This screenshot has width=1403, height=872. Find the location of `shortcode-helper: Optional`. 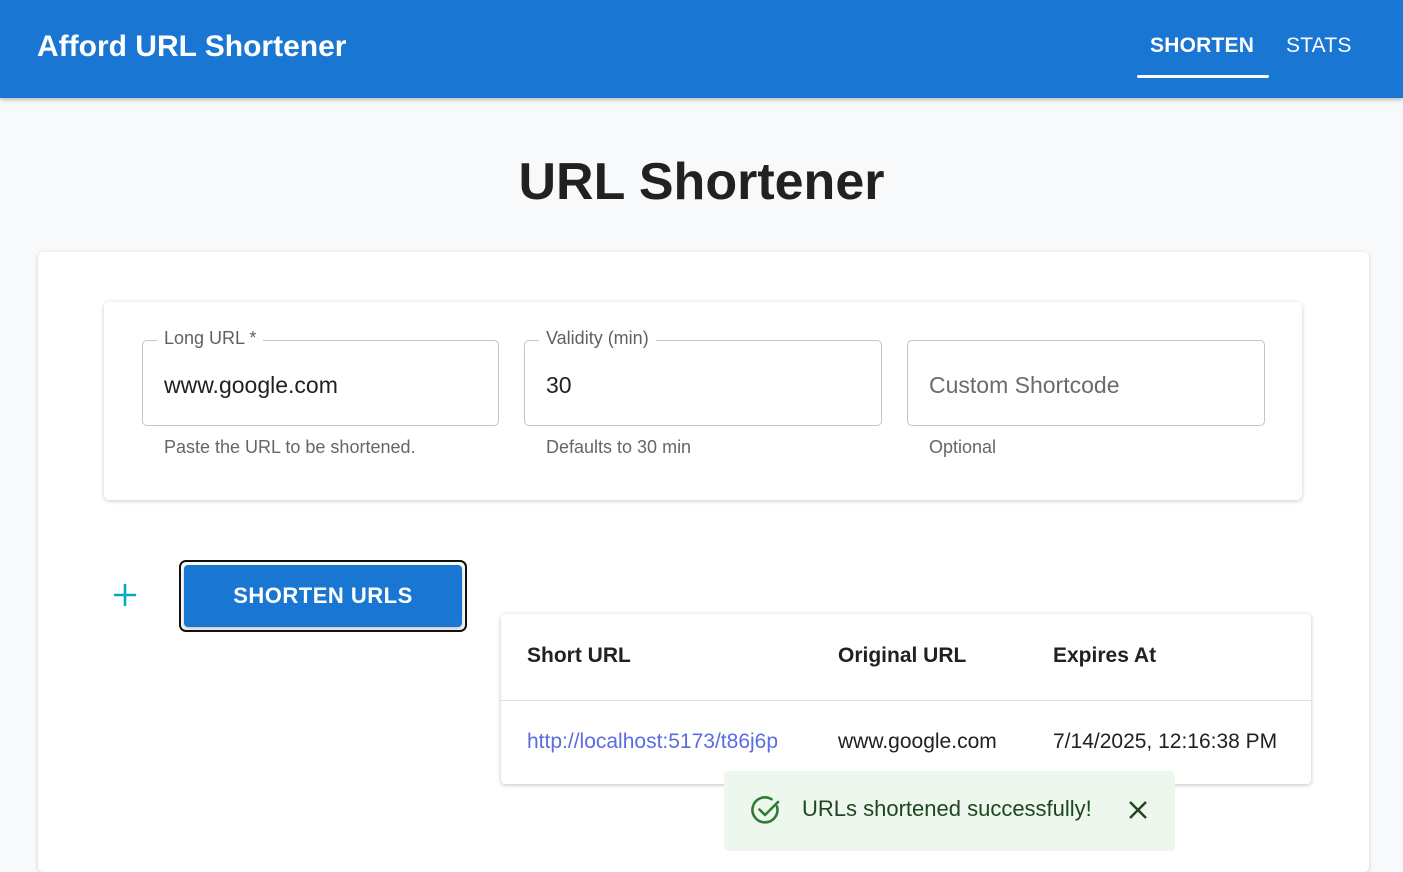

shortcode-helper: Optional is located at coordinates (963, 447).